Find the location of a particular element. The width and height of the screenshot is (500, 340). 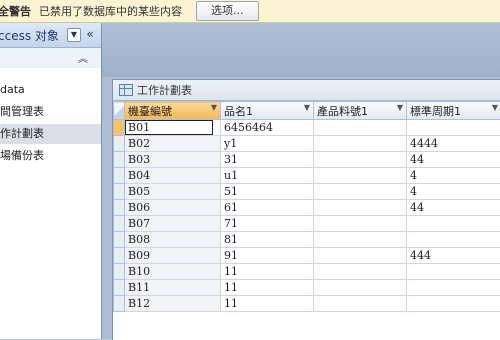

table-row: B02y1 4444 is located at coordinates (307, 144).